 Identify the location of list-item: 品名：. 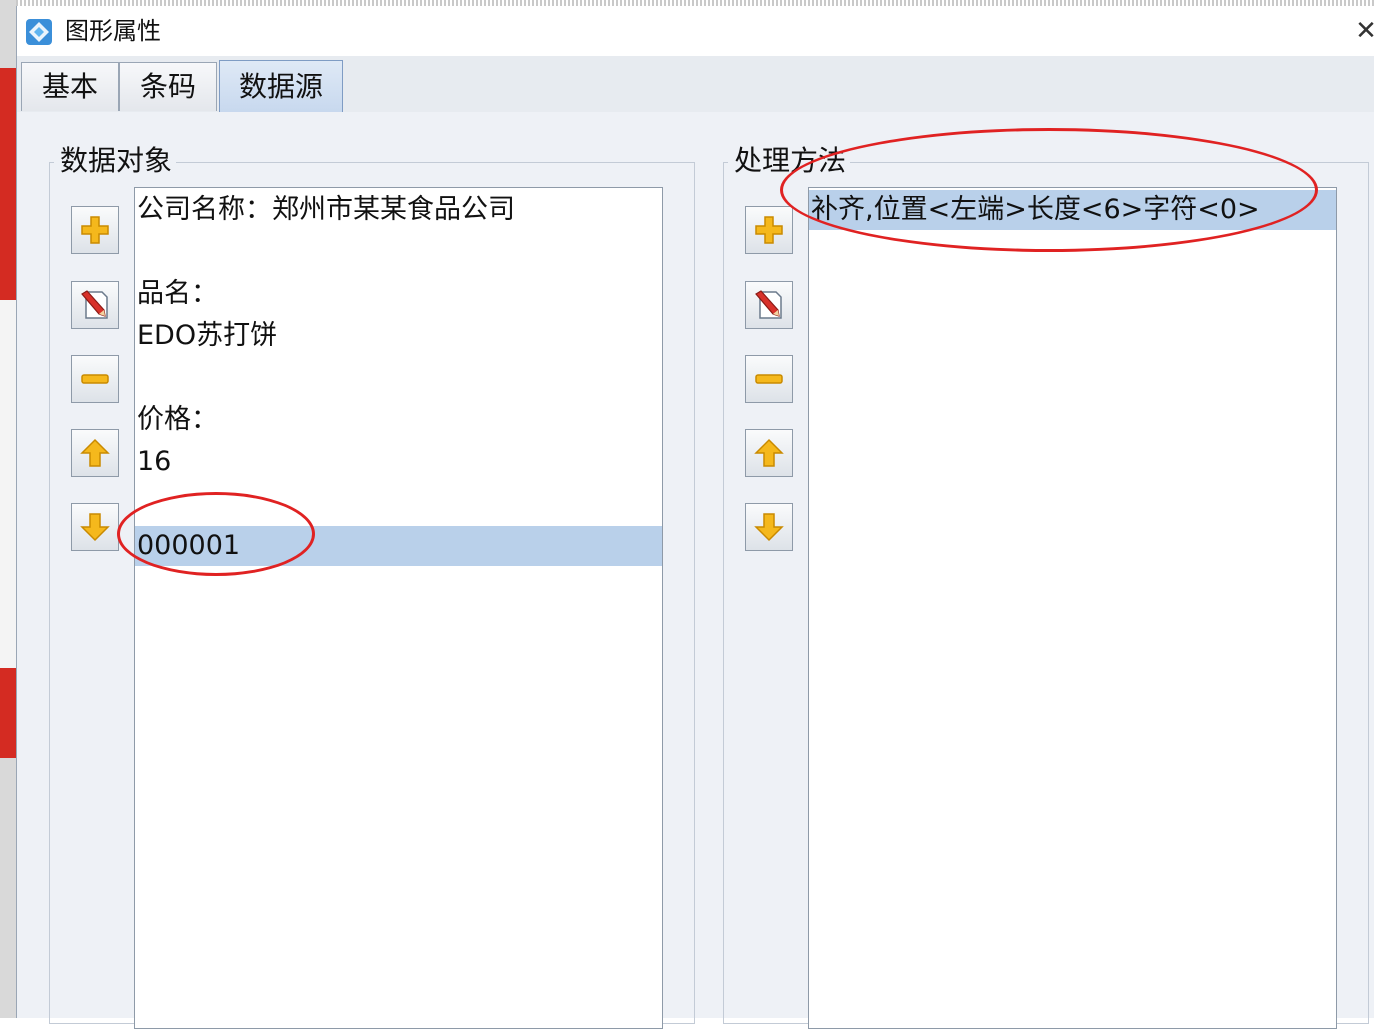
(398, 294).